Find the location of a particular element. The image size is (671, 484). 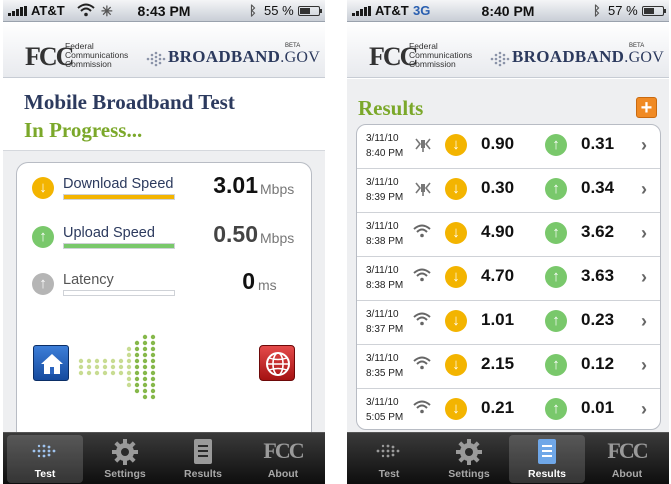

page-title: Mobile Broadband Test is located at coordinates (129, 102).